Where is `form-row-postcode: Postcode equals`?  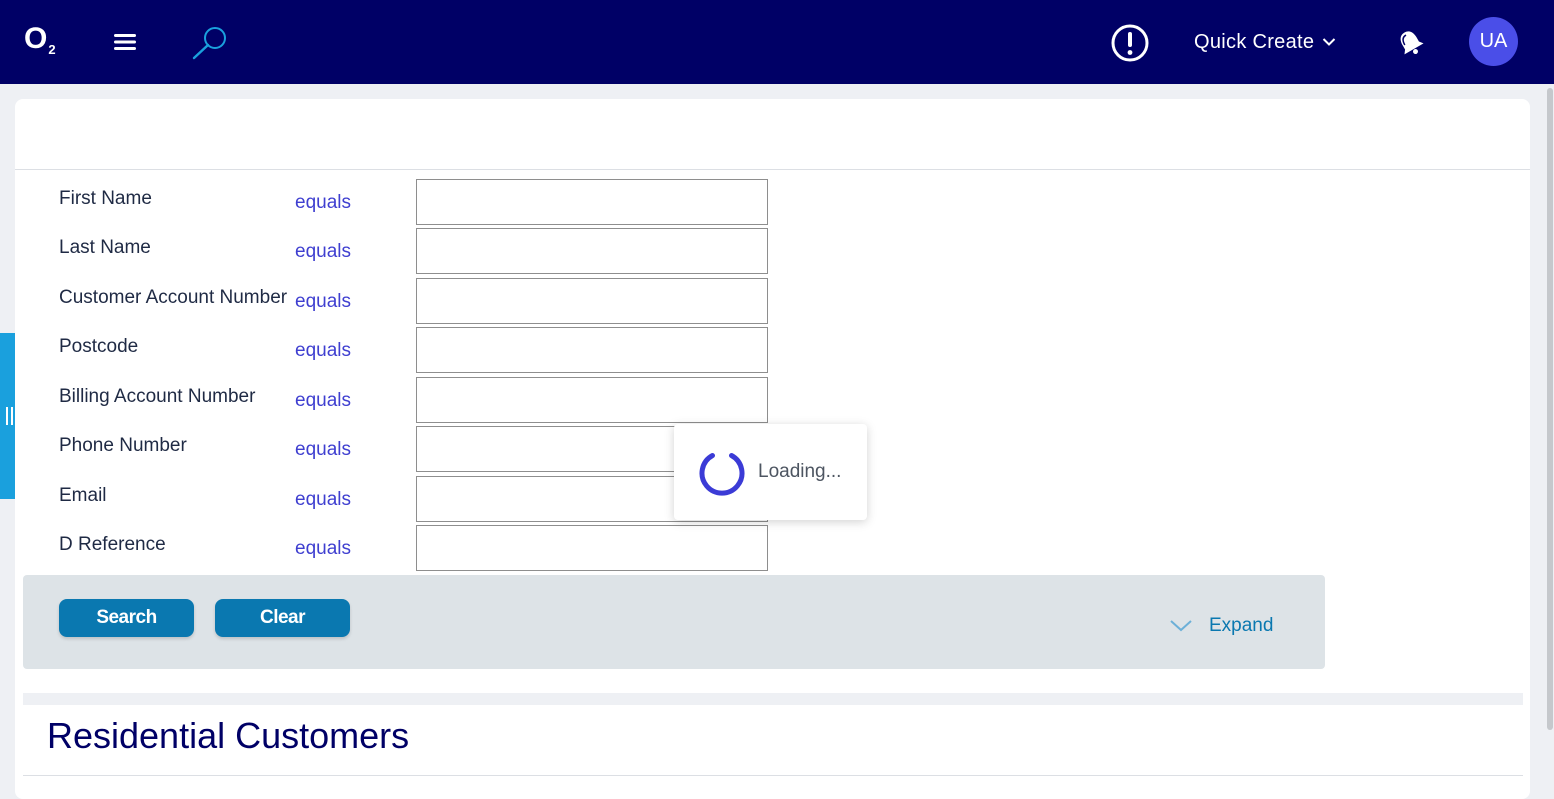
form-row-postcode: Postcode equals is located at coordinates (429, 351).